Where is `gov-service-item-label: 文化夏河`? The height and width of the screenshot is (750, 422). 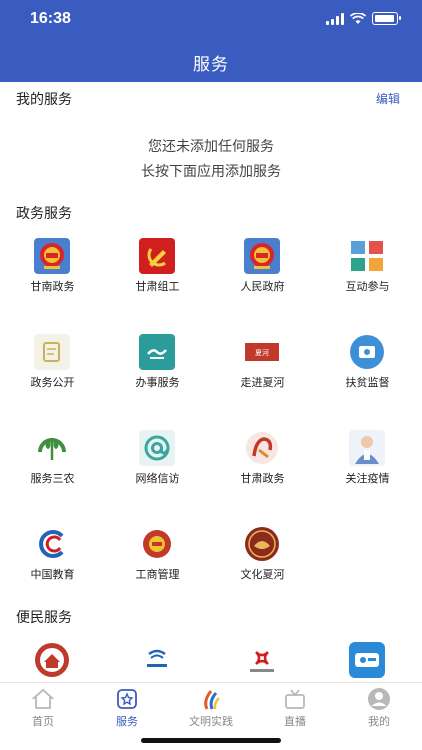 gov-service-item-label: 文化夏河 is located at coordinates (262, 574).